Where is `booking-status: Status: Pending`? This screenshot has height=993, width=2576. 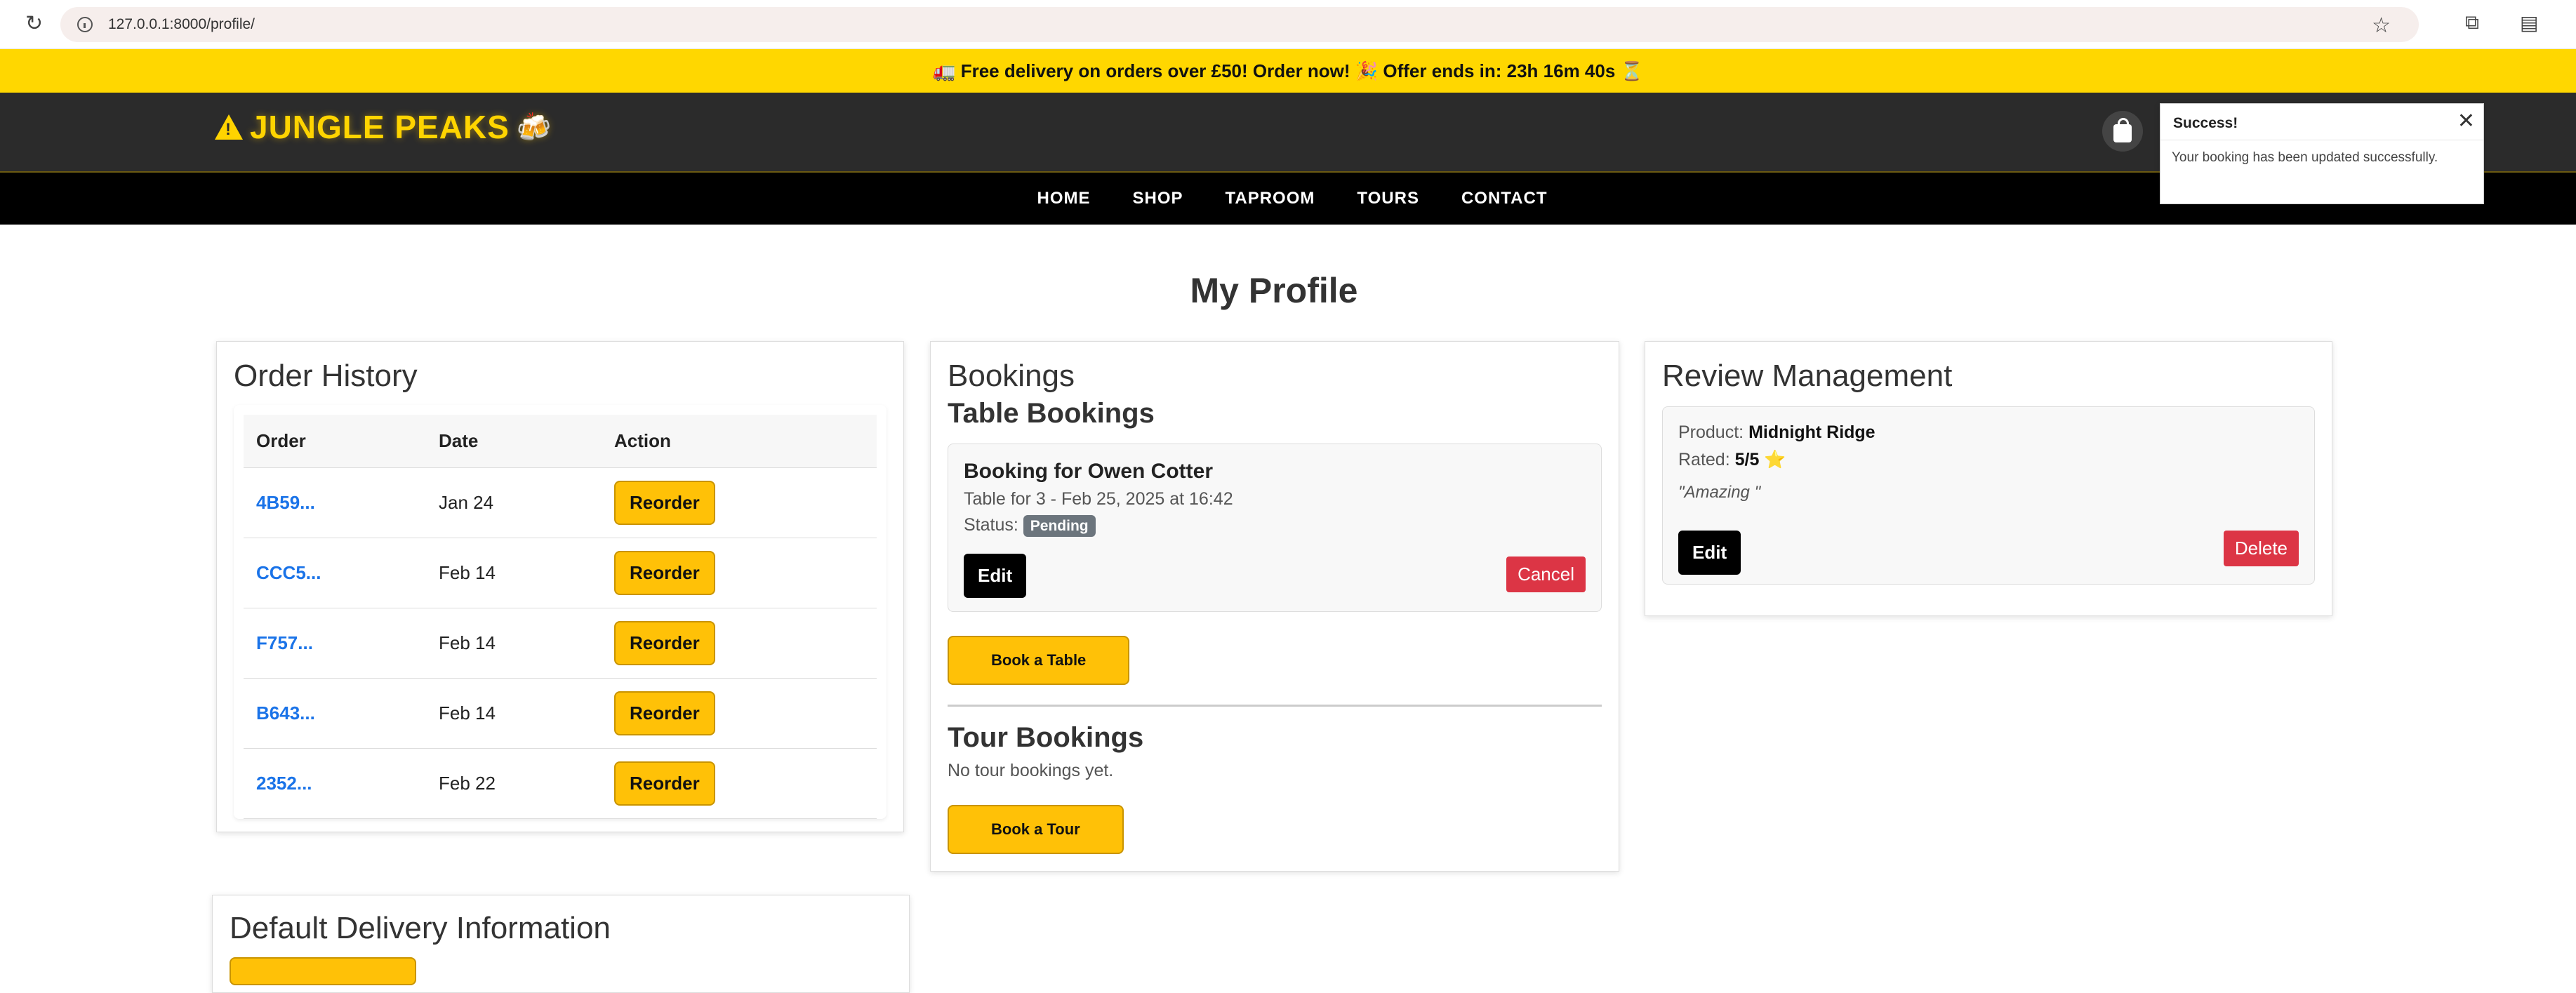 booking-status: Status: Pending is located at coordinates (1275, 526).